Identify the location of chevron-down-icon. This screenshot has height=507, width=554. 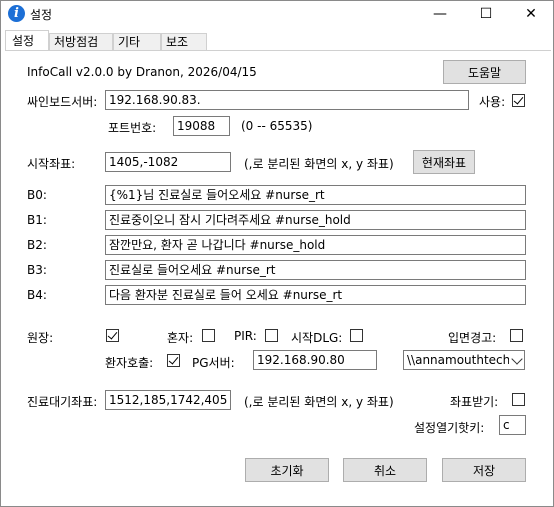
(517, 359).